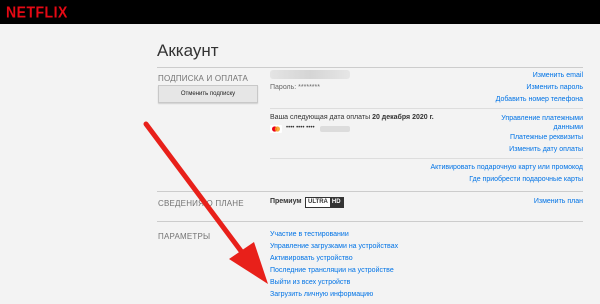 This screenshot has width=600, height=304. I want to click on mastercard-icon, so click(276, 129).